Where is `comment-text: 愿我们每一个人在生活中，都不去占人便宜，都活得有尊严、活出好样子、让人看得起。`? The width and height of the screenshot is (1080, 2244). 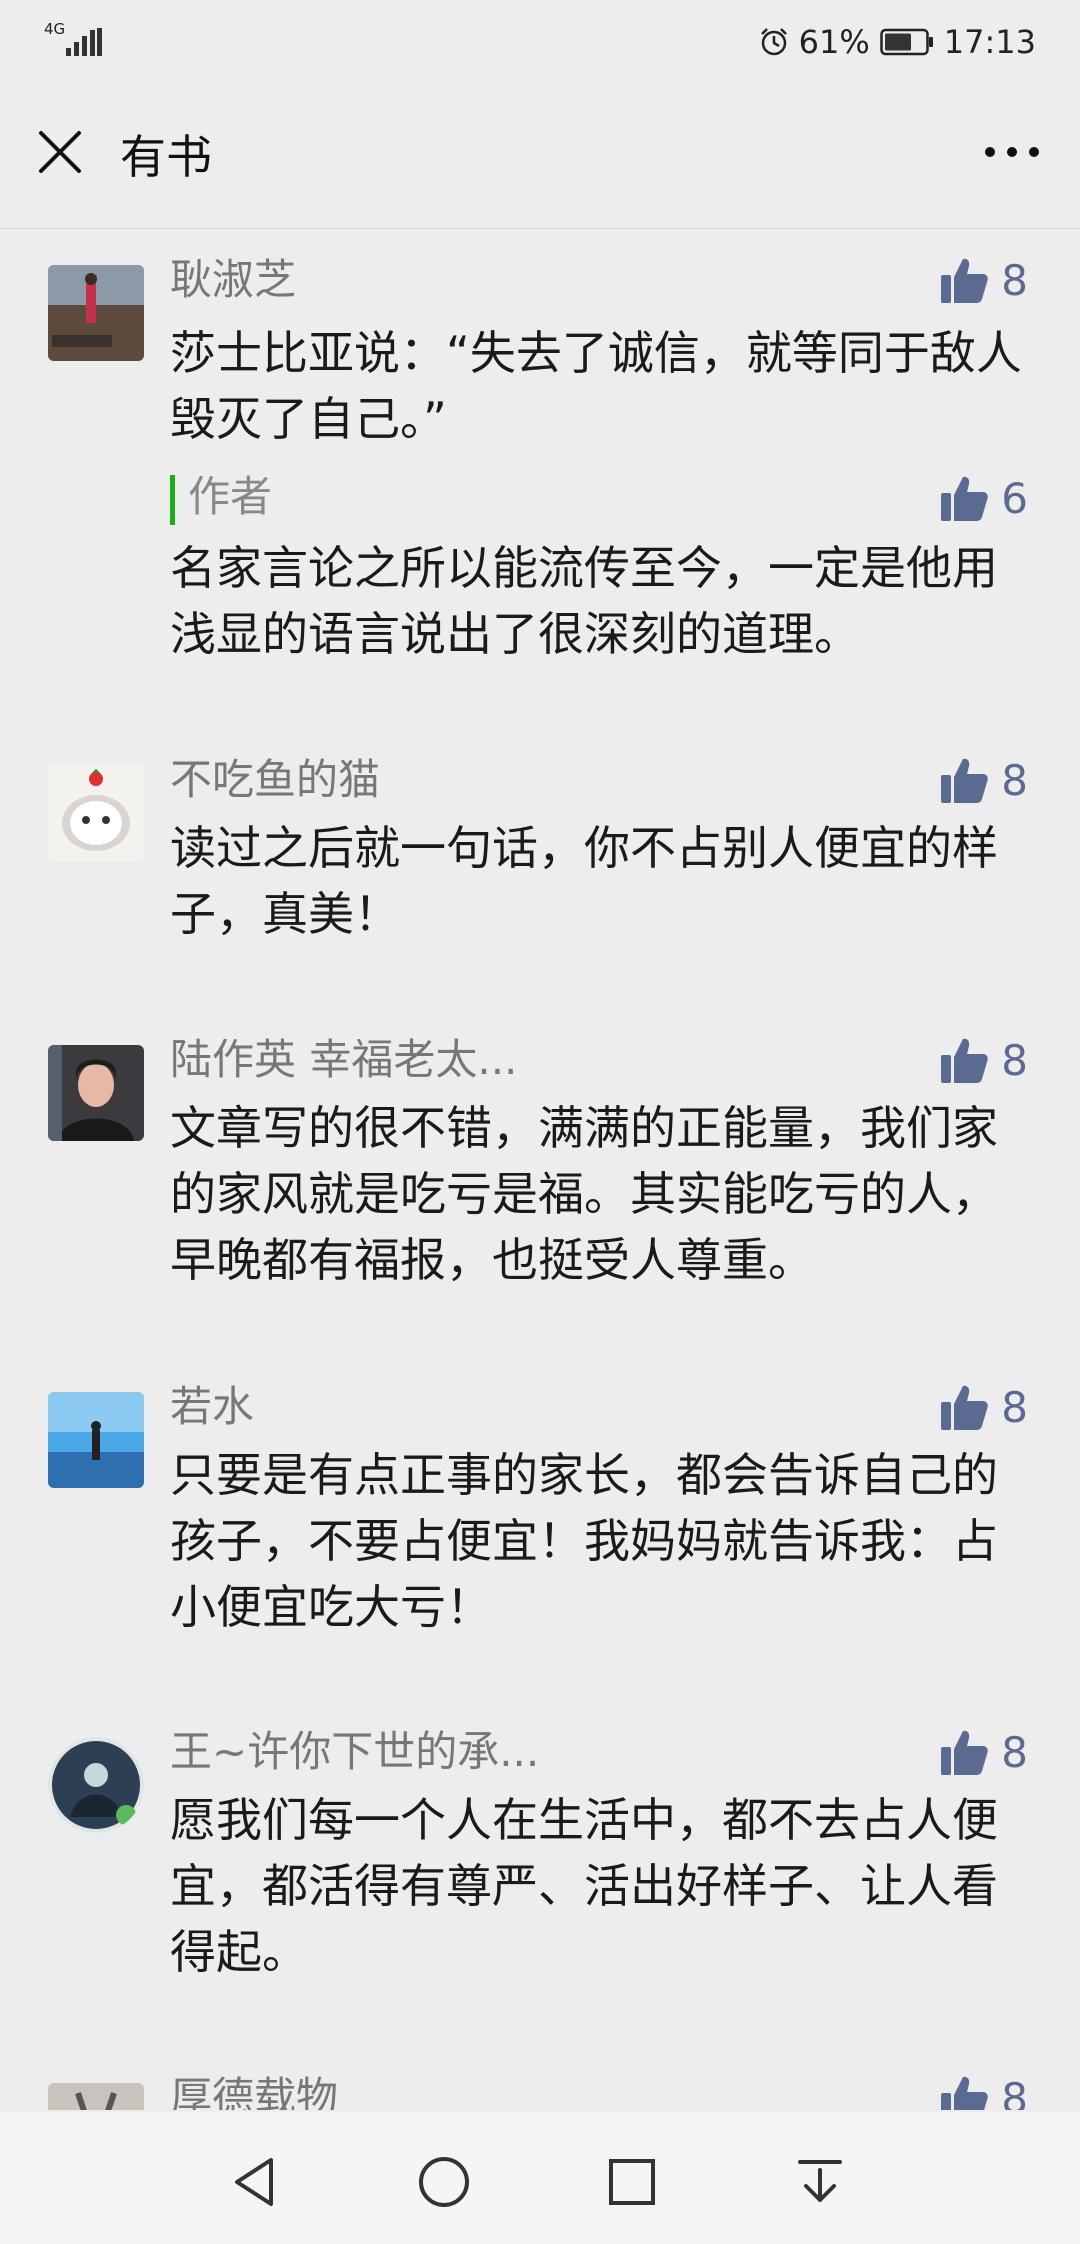 comment-text: 愿我们每一个人在生活中，都不去占人便宜，都活得有尊严、活出好样子、让人看得起。 is located at coordinates (584, 1886).